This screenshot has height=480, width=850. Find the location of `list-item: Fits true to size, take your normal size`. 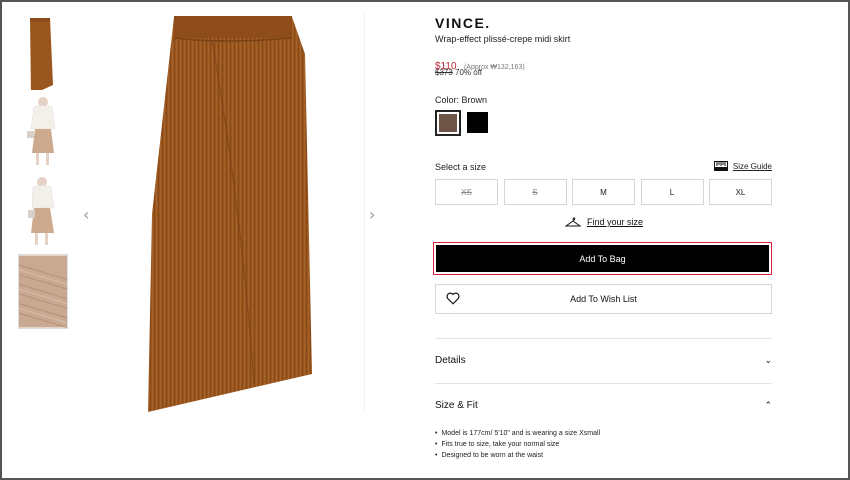

list-item: Fits true to size, take your normal size is located at coordinates (517, 444).